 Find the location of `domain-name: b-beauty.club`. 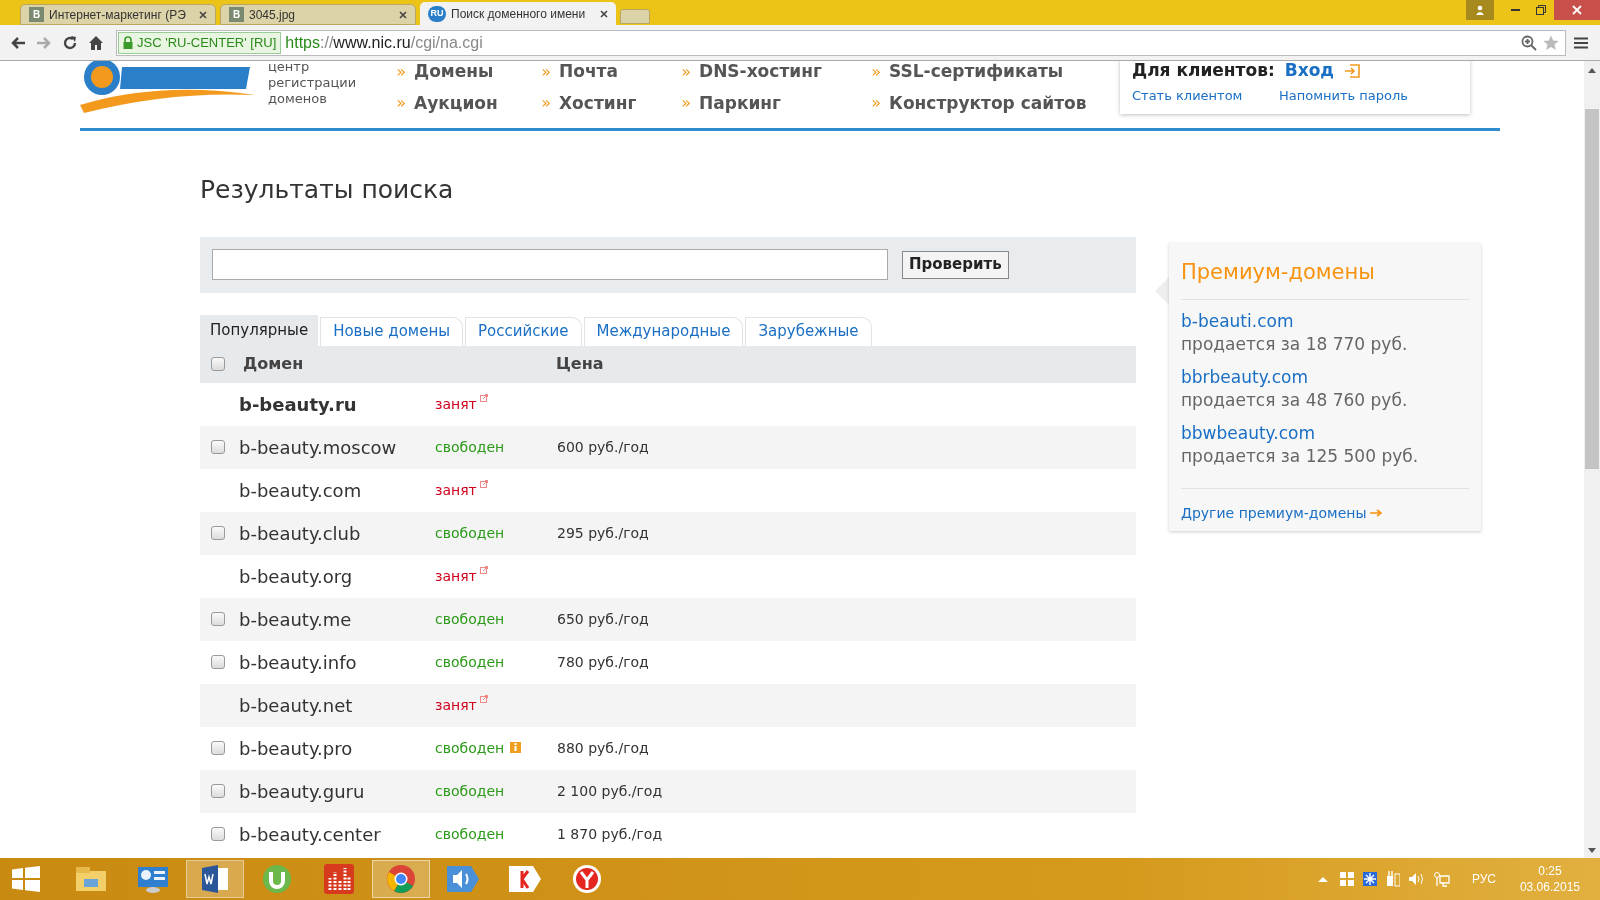

domain-name: b-beauty.club is located at coordinates (300, 533).